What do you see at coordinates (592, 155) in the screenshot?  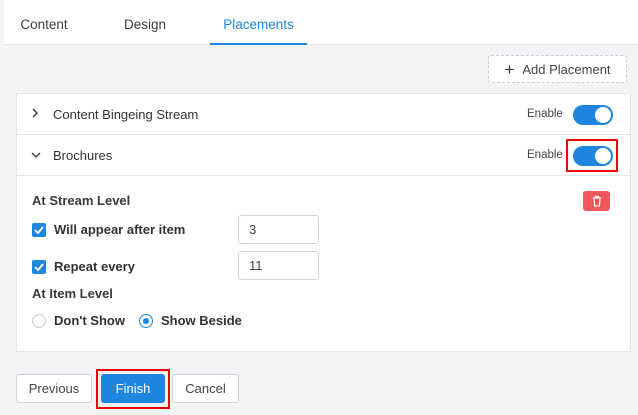 I see `toggle-highlight-box` at bounding box center [592, 155].